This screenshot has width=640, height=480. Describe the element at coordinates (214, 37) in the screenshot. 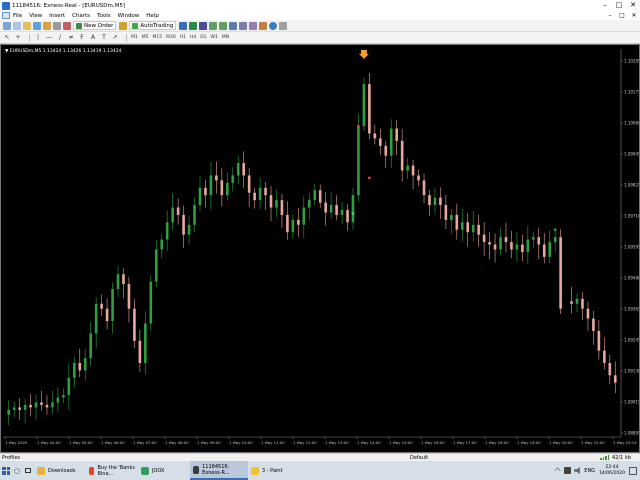

I see `timeframe-w1: W1` at that location.